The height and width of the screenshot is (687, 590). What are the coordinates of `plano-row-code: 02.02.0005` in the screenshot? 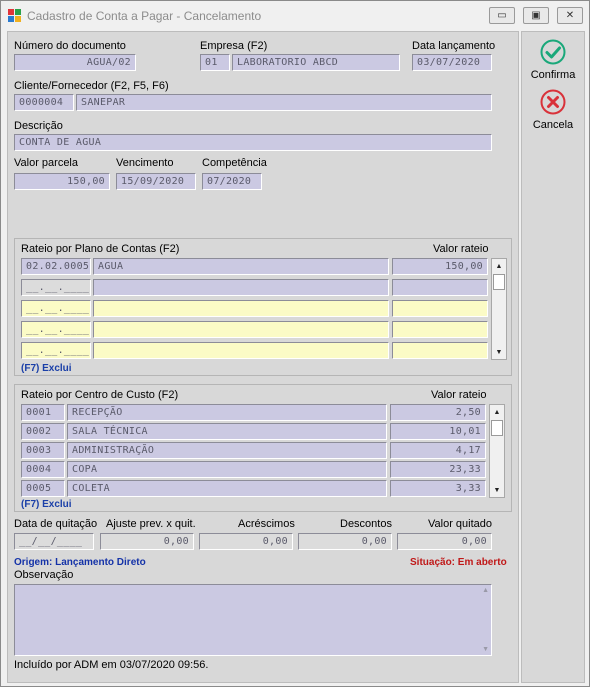 It's located at (56, 266).